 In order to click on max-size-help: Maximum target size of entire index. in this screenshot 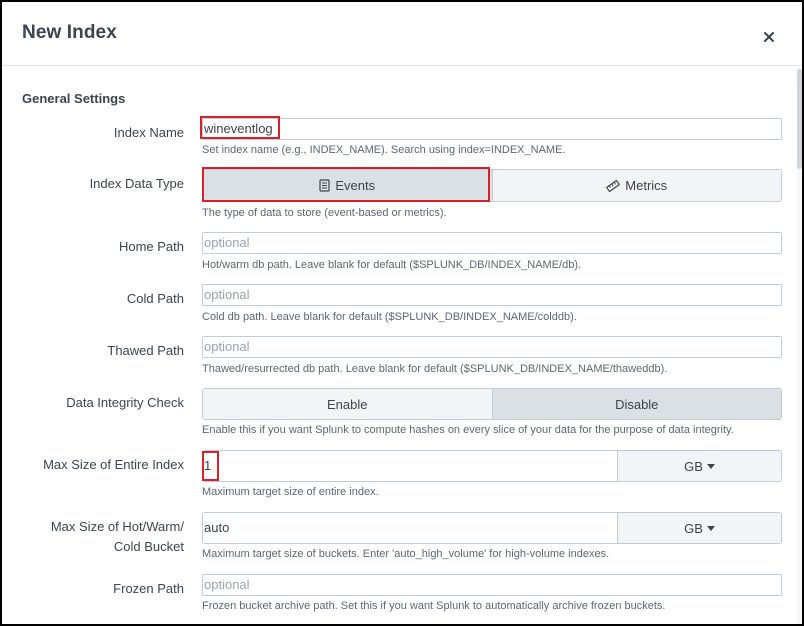, I will do `click(290, 492)`.